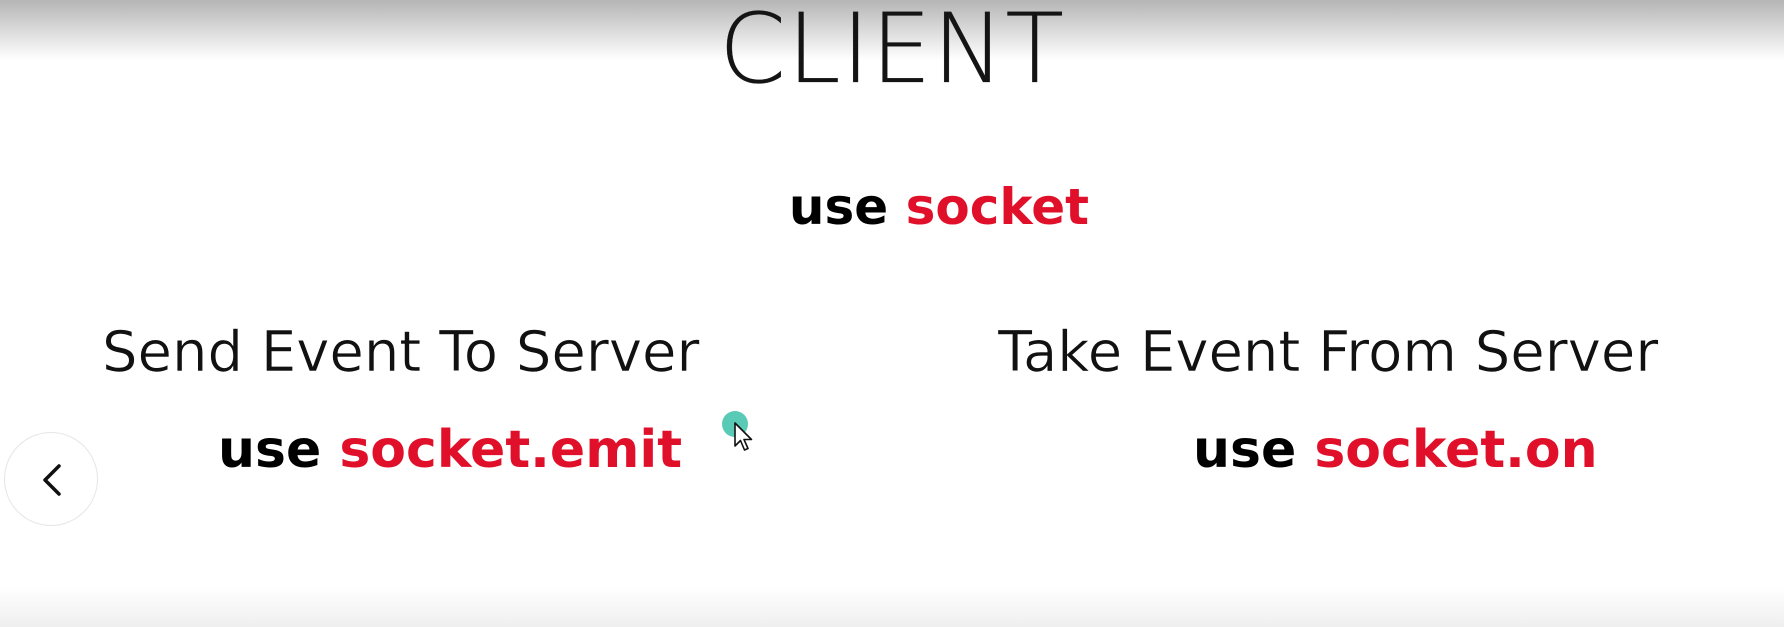  I want to click on emit-usage-function: socket.emit, so click(511, 450).